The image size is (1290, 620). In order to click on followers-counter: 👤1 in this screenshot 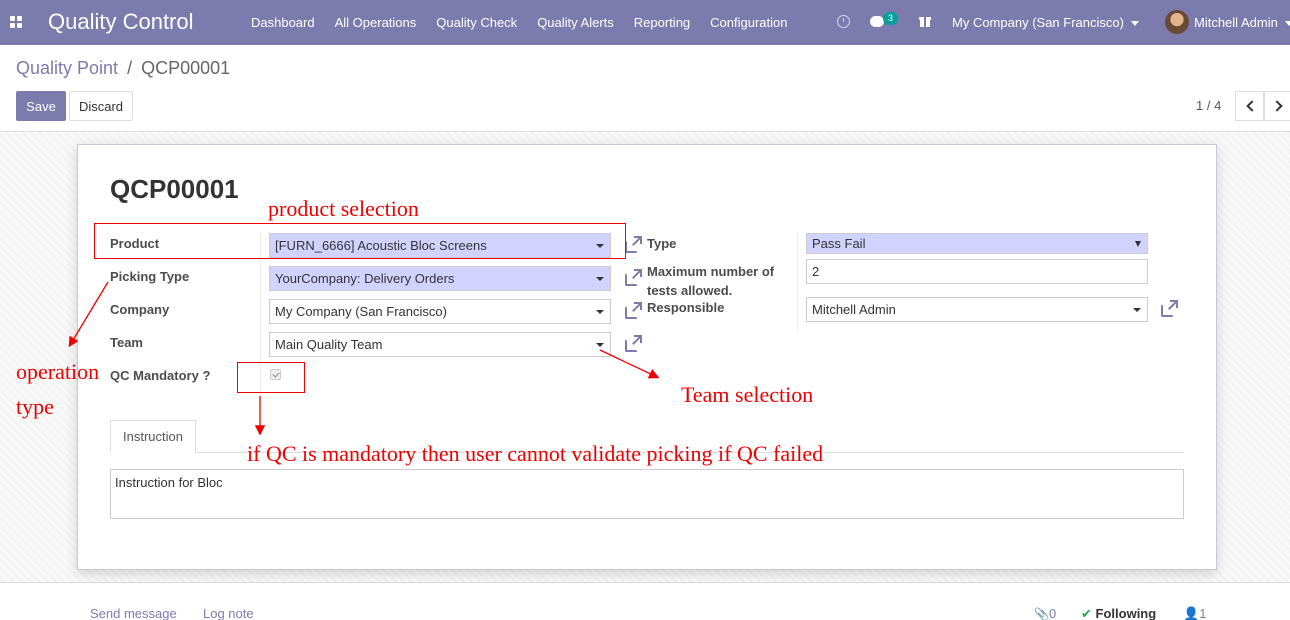, I will do `click(1194, 613)`.